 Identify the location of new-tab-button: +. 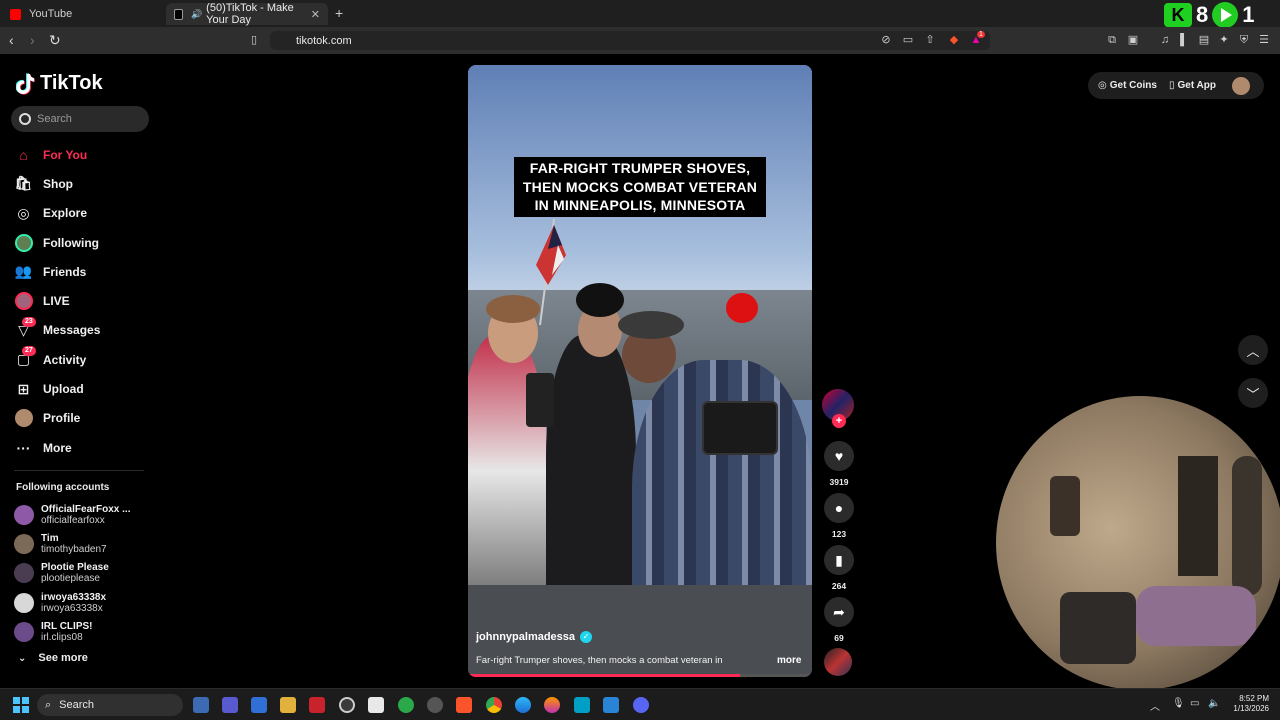
(339, 13).